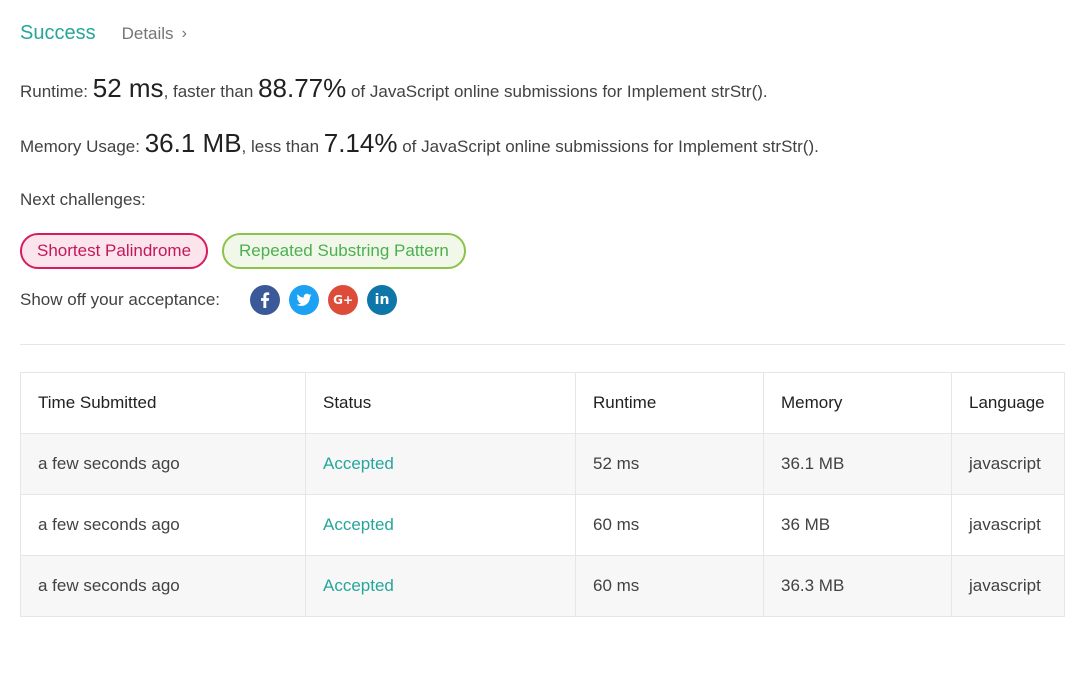 This screenshot has width=1080, height=683. I want to click on twitter-icon, so click(304, 300).